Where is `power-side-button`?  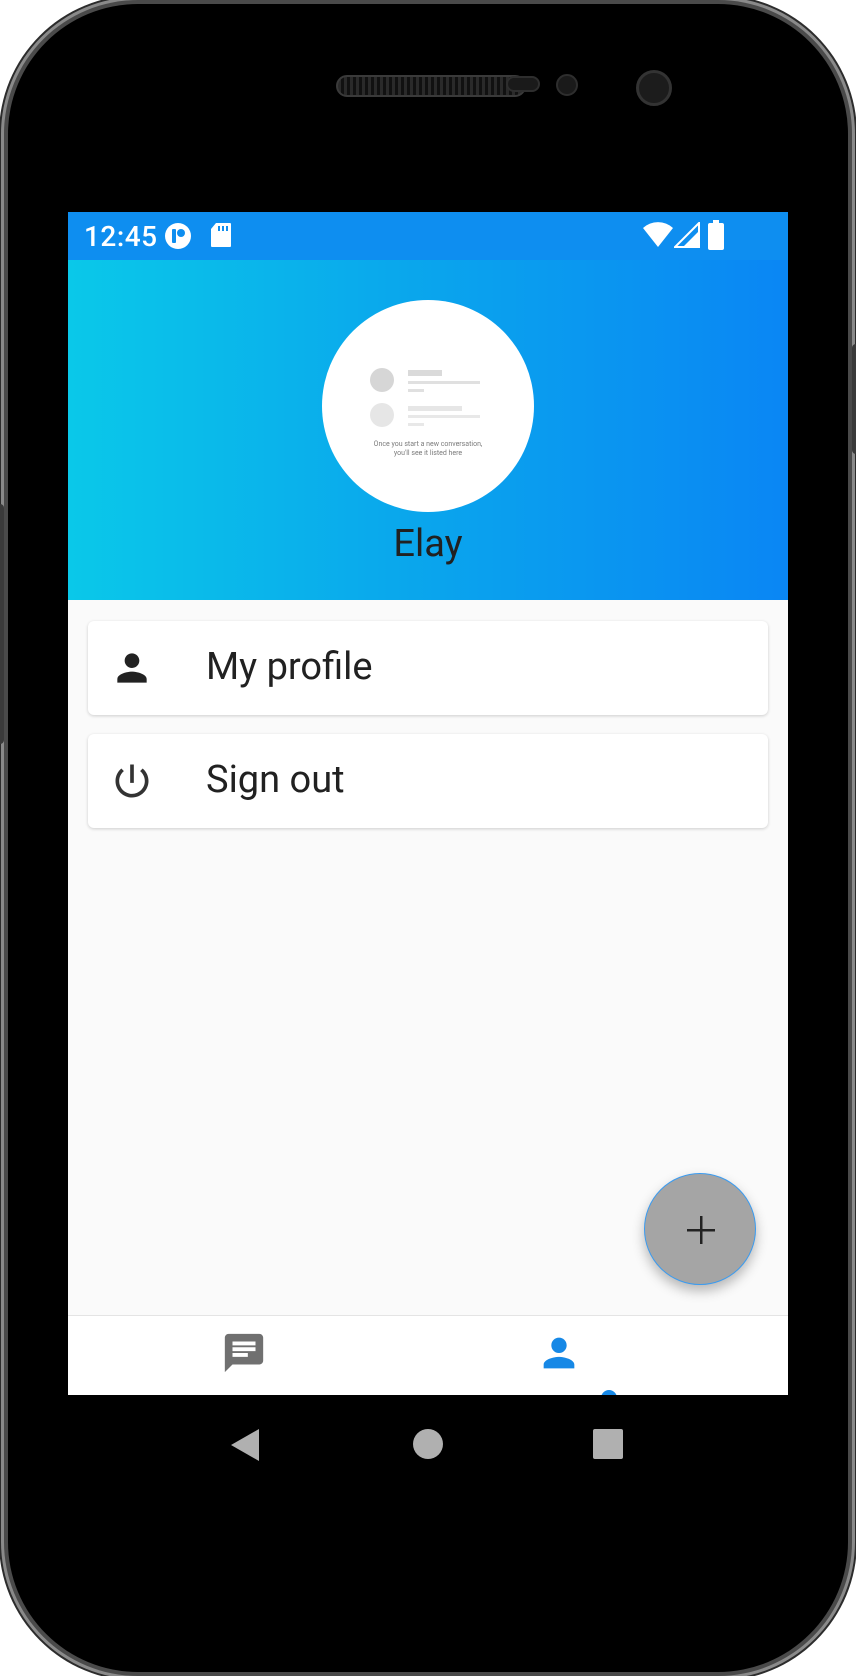 power-side-button is located at coordinates (854, 399).